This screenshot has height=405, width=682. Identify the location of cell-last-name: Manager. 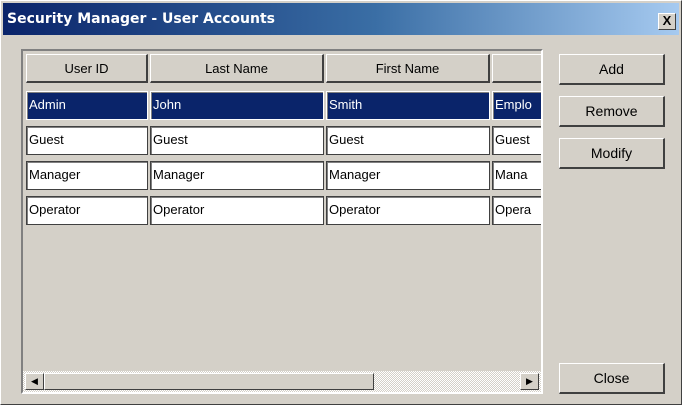
(237, 175).